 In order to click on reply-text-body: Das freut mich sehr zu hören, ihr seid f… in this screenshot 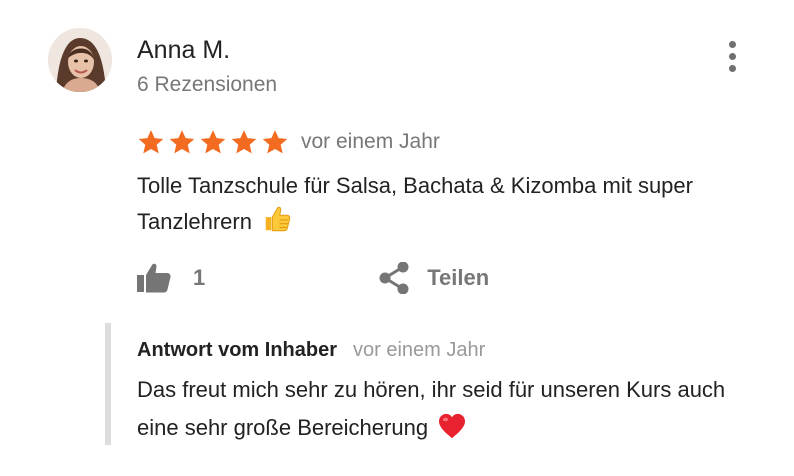, I will do `click(431, 408)`.